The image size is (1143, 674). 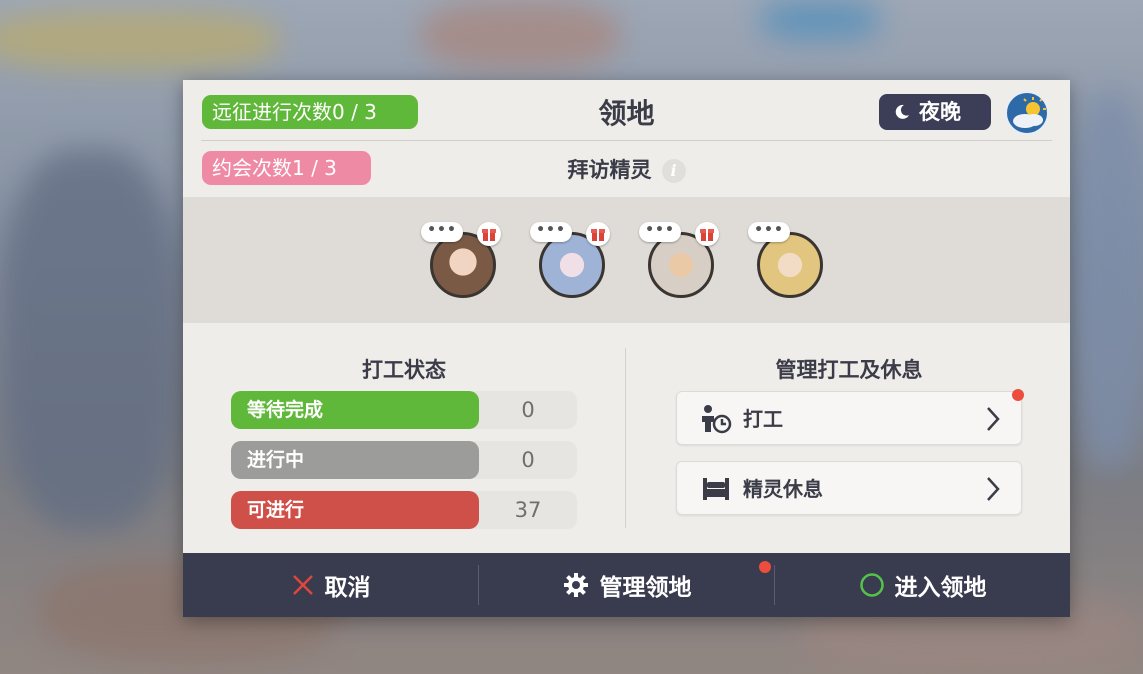 What do you see at coordinates (940, 588) in the screenshot?
I see `enter-territory-label: 进入领地` at bounding box center [940, 588].